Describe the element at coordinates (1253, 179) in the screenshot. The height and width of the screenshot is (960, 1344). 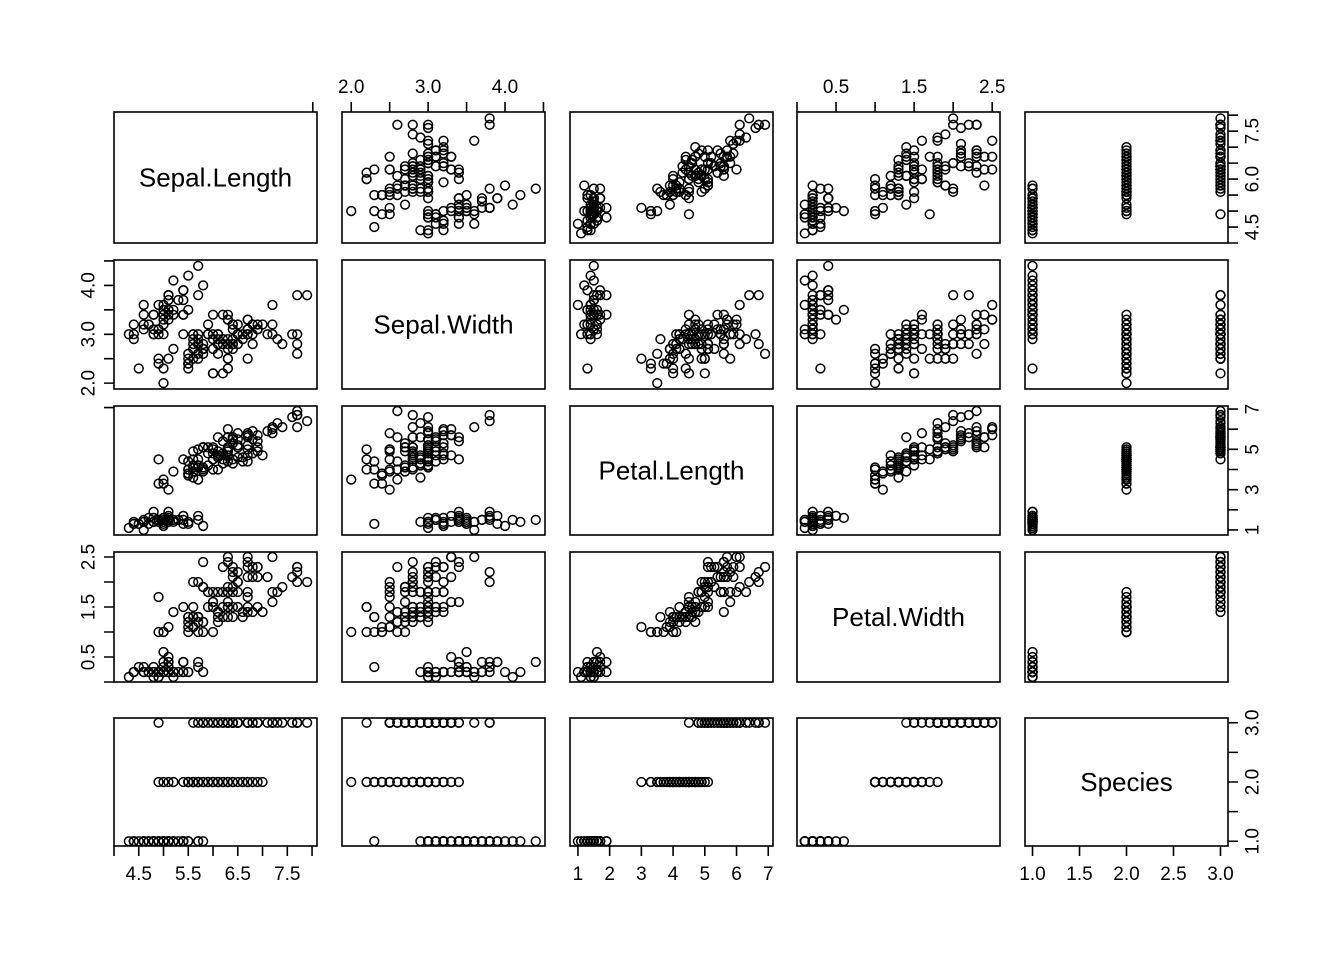
I see `yaxis-label-sepal-length-1: 6.0` at that location.